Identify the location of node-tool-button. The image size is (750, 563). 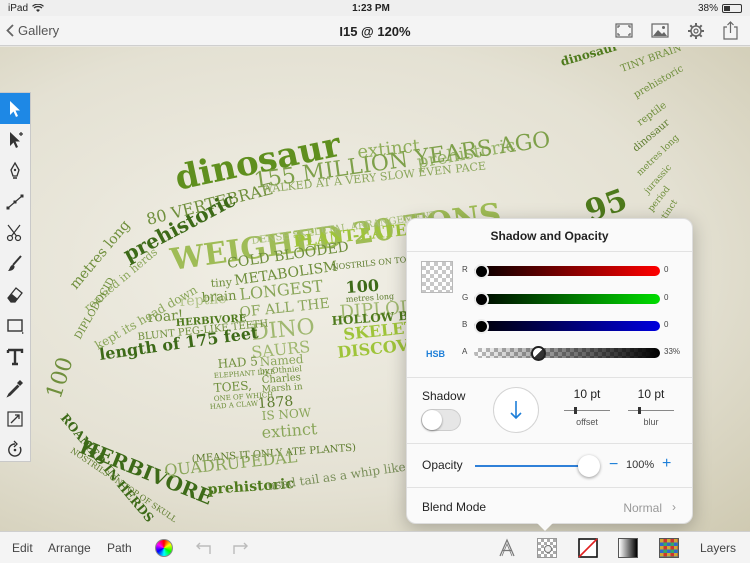
(15, 201).